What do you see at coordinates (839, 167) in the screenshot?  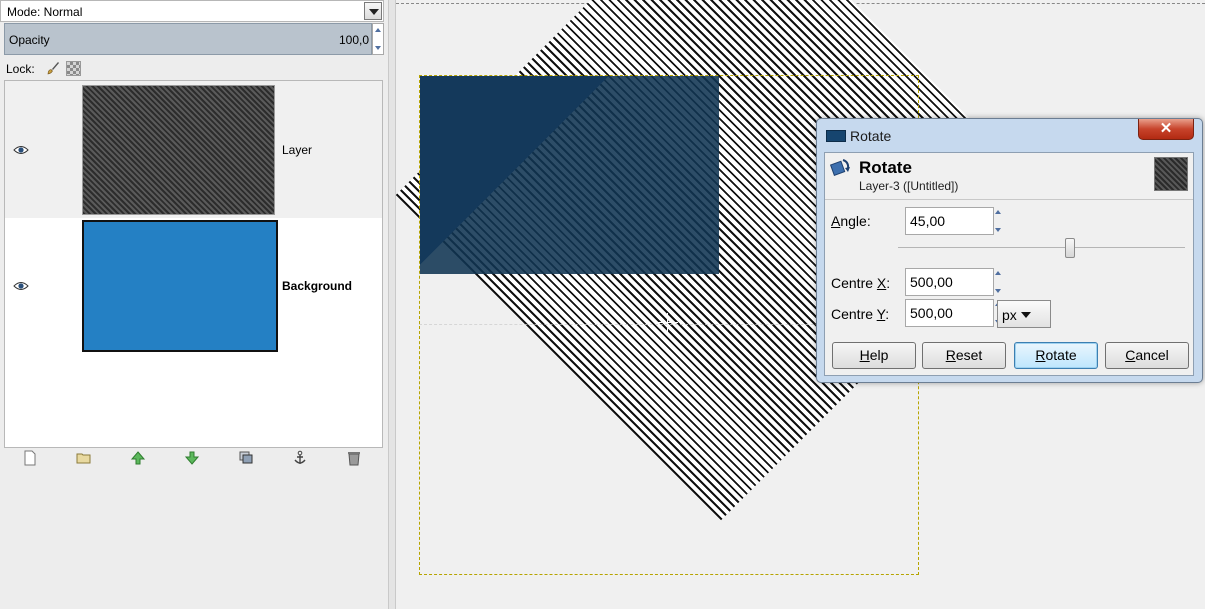 I see `rotate-icon` at bounding box center [839, 167].